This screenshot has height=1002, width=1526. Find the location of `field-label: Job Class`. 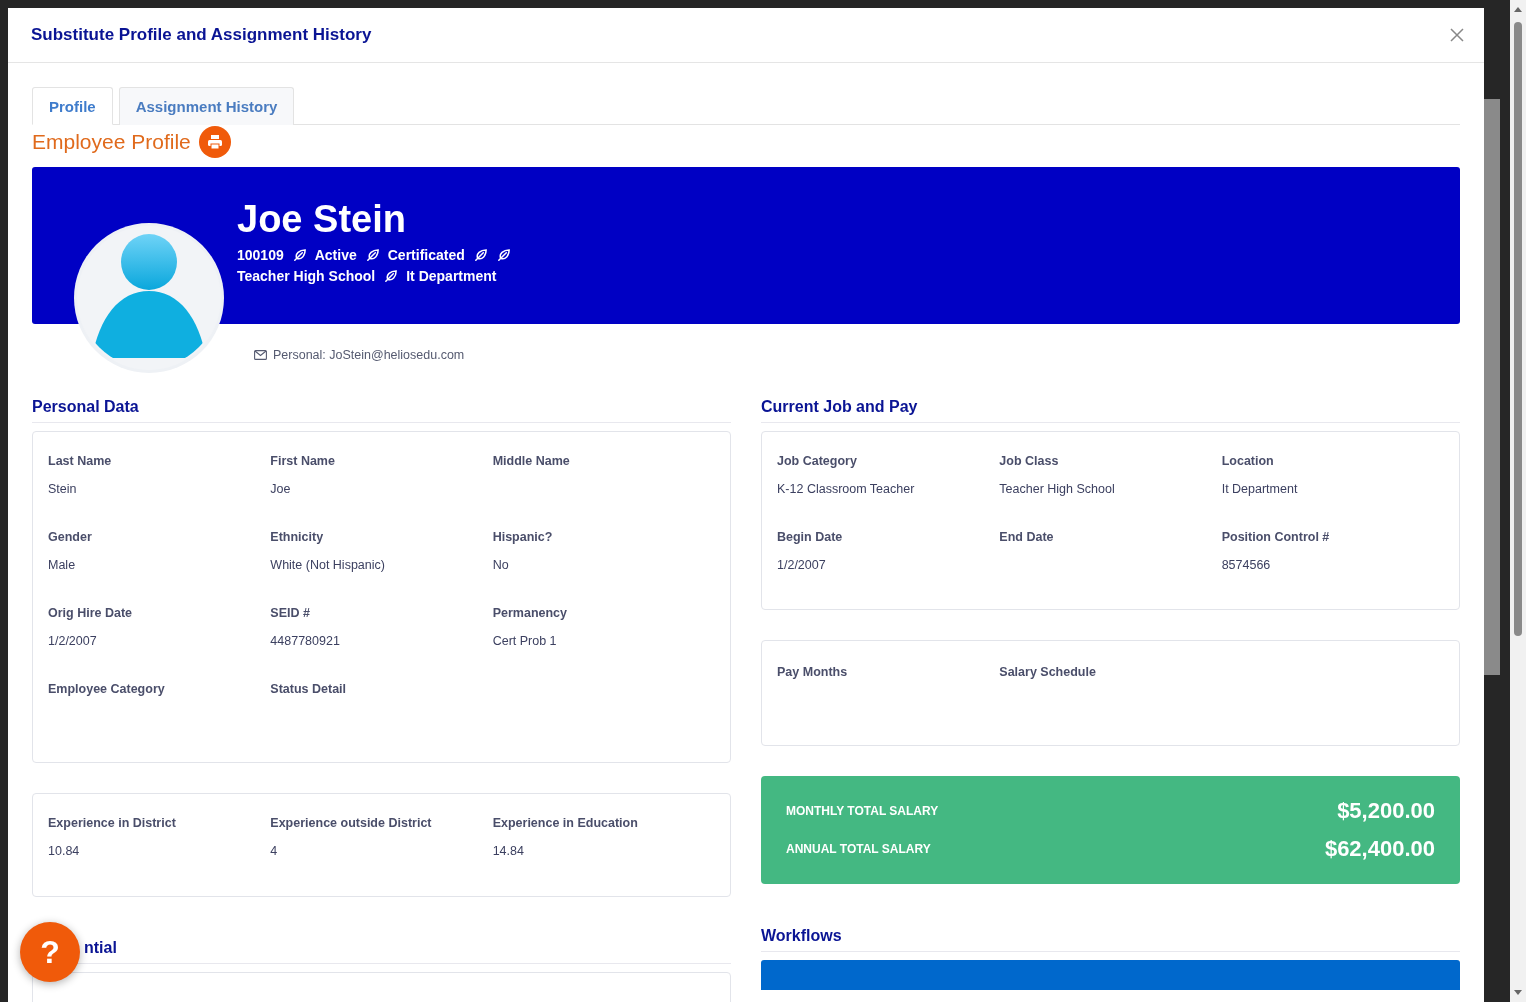

field-label: Job Class is located at coordinates (1029, 461).